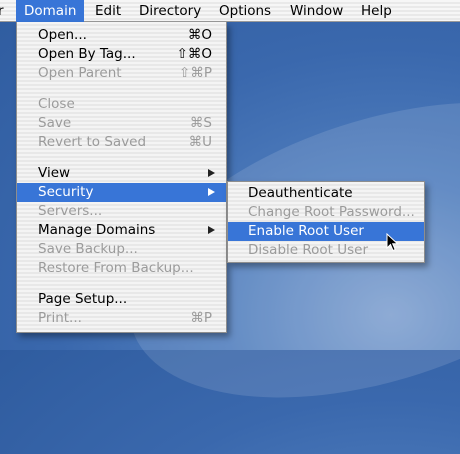  I want to click on menu-item-security: Security, so click(121, 192).